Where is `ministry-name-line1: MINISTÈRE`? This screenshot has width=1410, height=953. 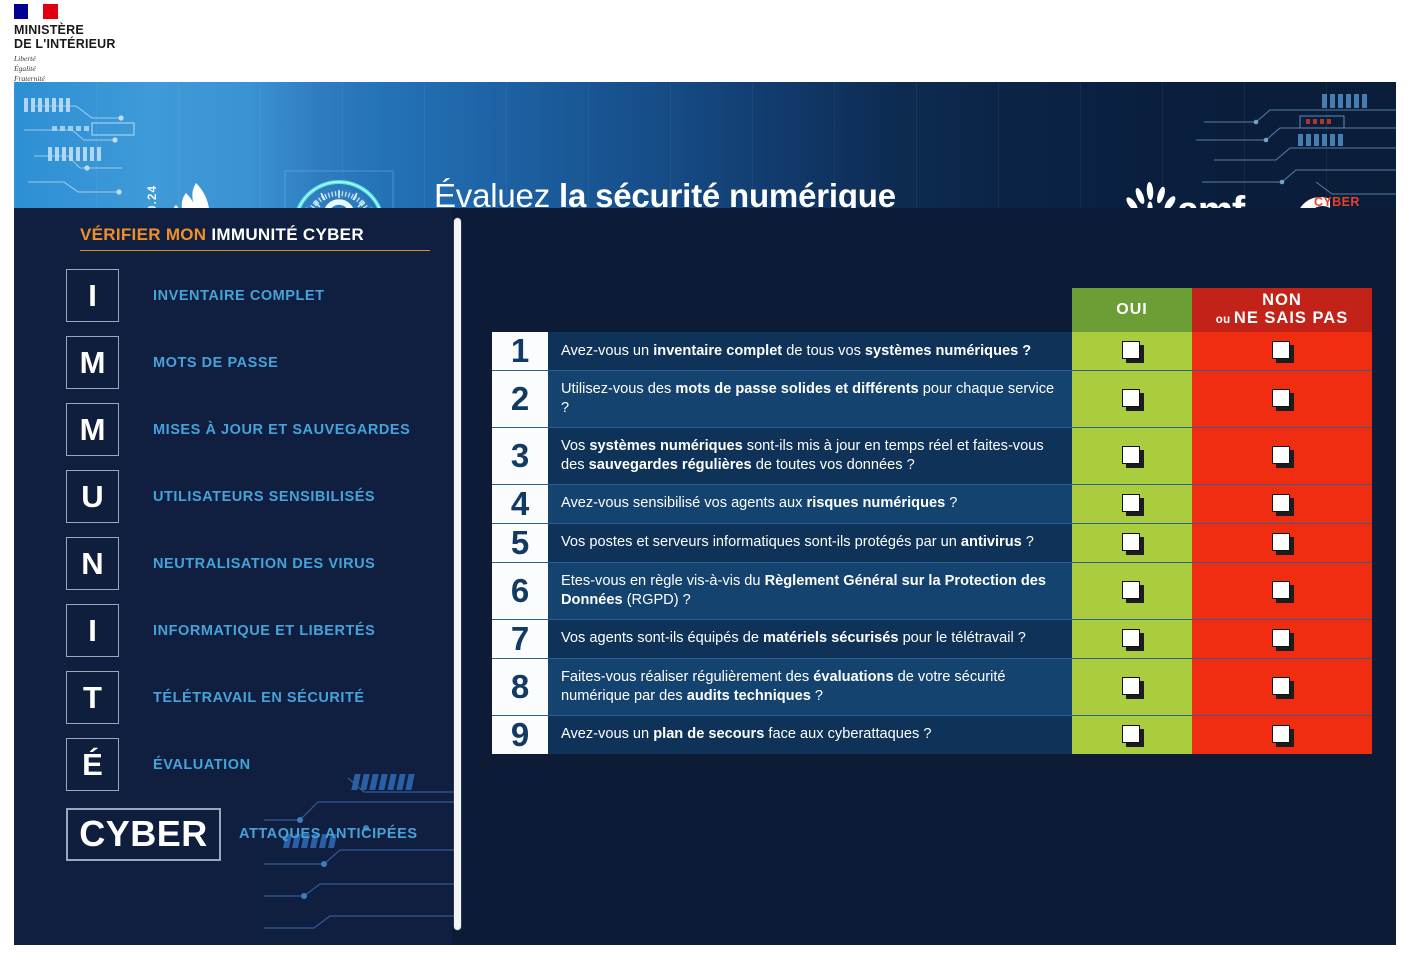 ministry-name-line1: MINISTÈRE is located at coordinates (49, 30).